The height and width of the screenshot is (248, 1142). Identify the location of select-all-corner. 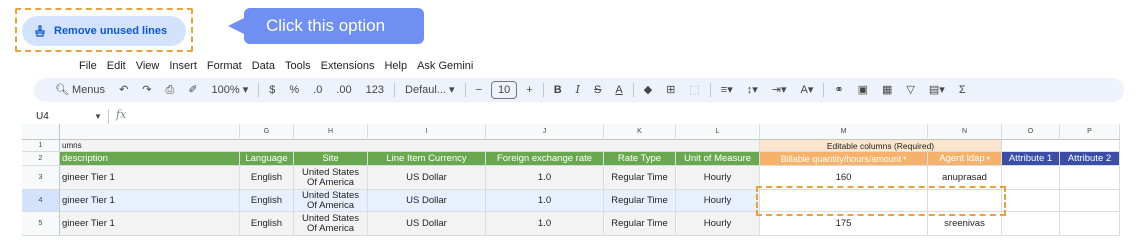
(41, 132).